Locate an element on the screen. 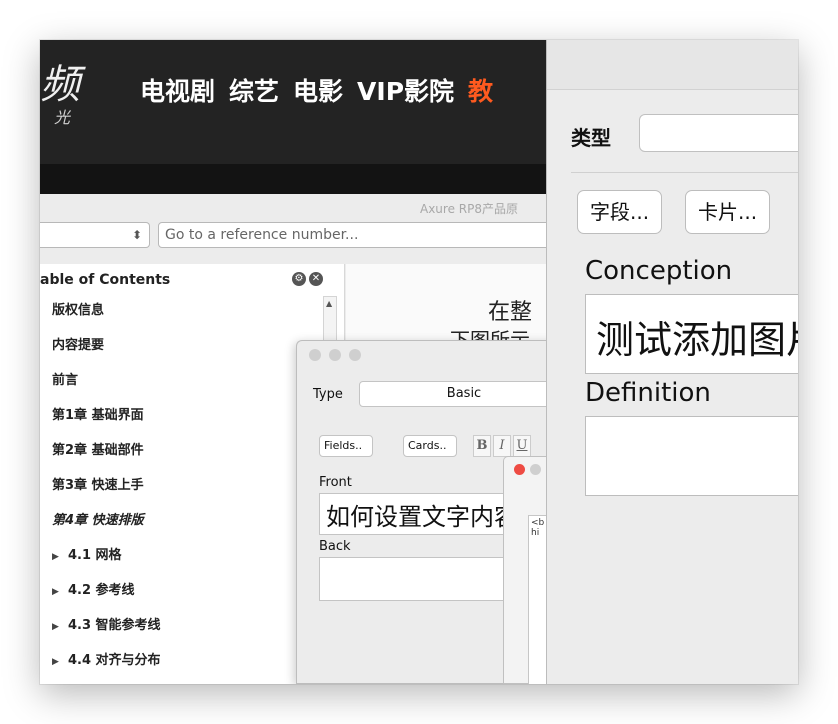  window-titlebar is located at coordinates (672, 65).